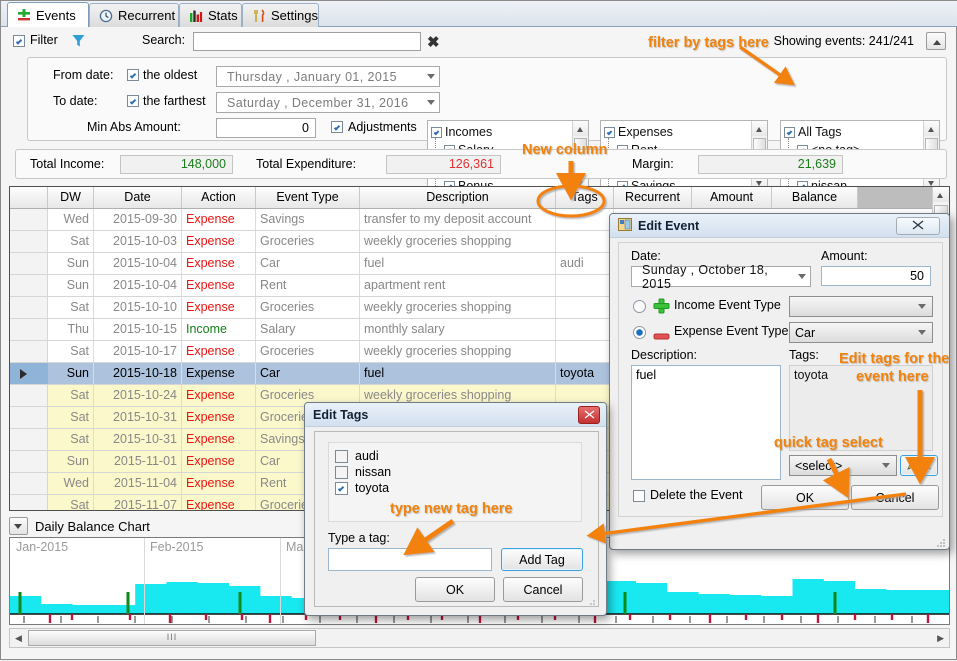 This screenshot has width=957, height=661. Describe the element at coordinates (455, 482) in the screenshot. I see `tags-checklist: audi nissan toyota` at that location.